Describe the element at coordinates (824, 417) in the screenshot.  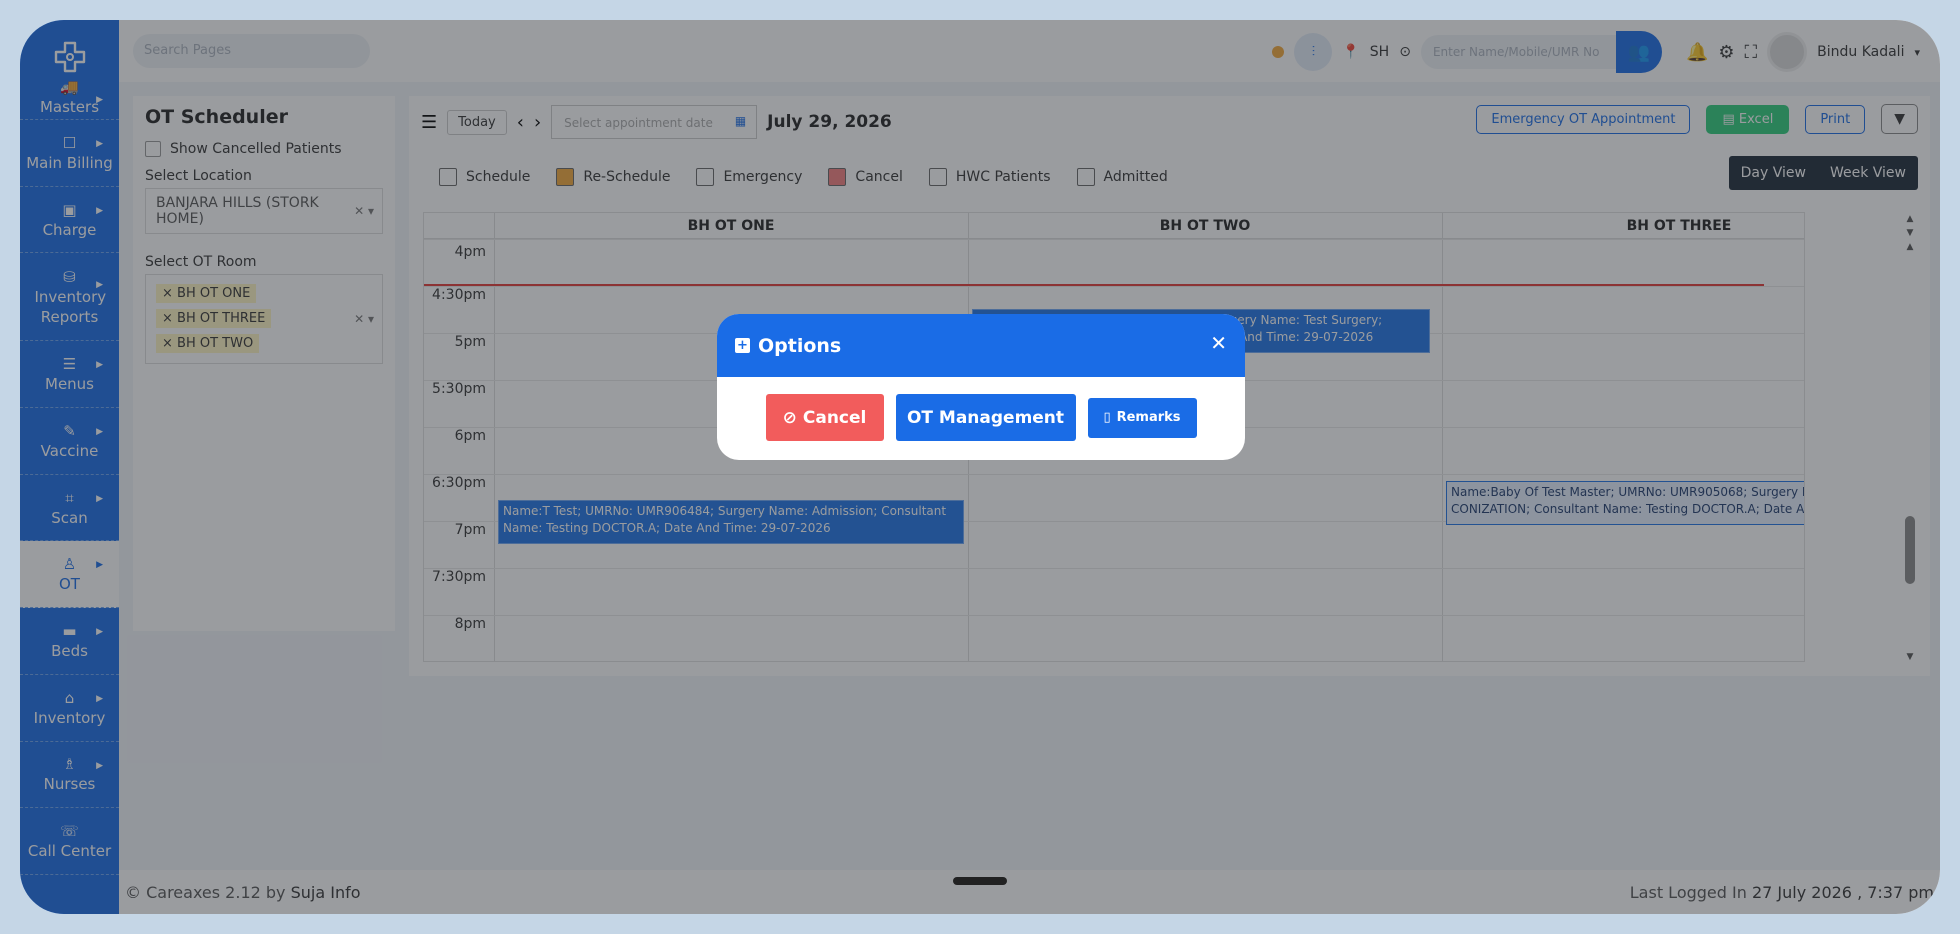
I see `cancel-button: ⊘ Cancel` at that location.